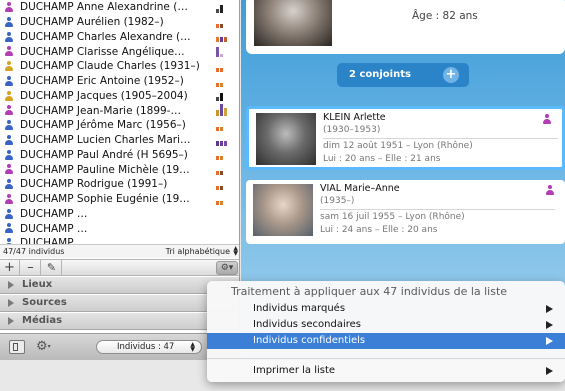  What do you see at coordinates (119, 267) in the screenshot?
I see `list-toolbar: + – ✎ ⚙▾` at bounding box center [119, 267].